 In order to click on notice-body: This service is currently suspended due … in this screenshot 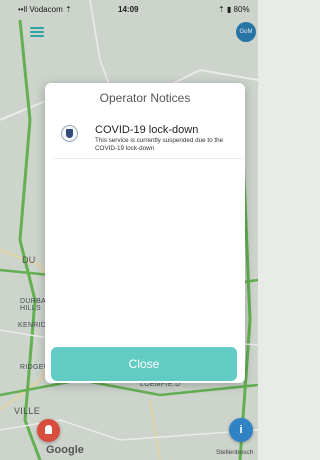, I will do `click(159, 144)`.